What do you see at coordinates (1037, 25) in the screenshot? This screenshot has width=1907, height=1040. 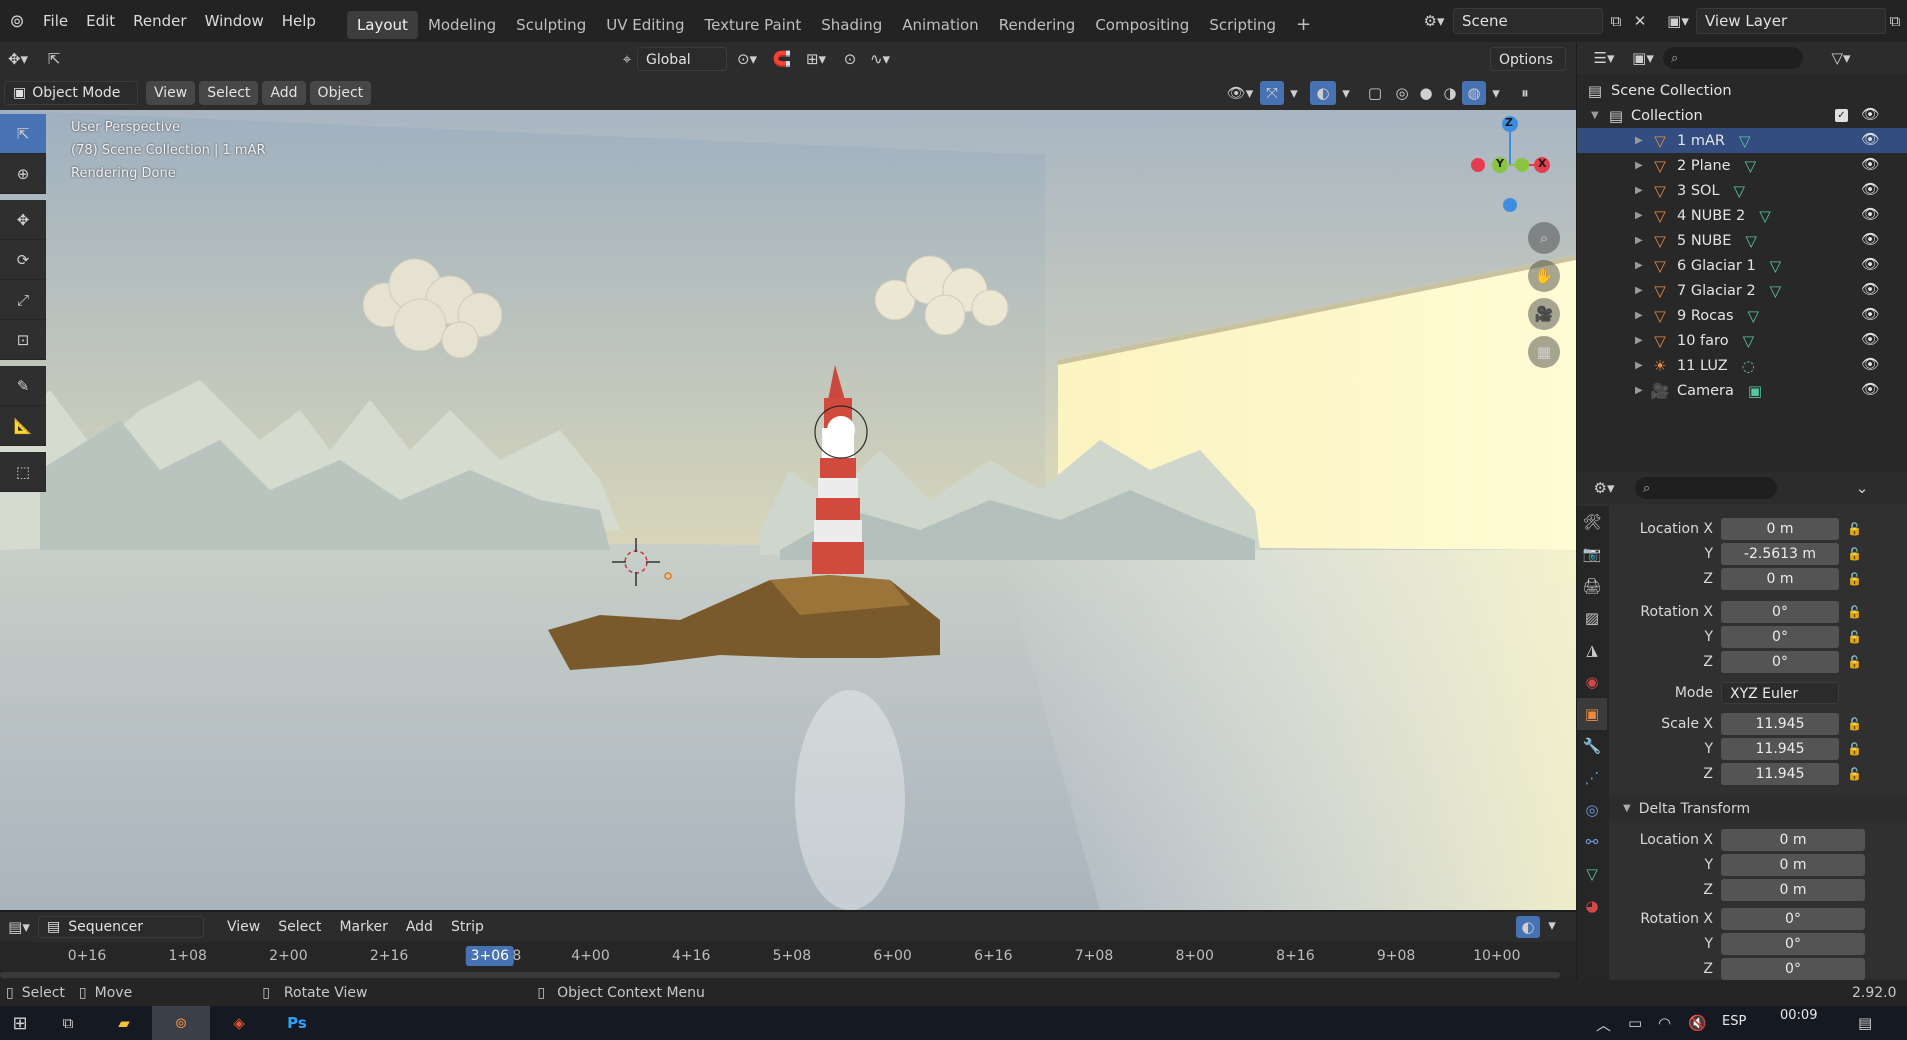 I see `tab-rendering: Rendering` at bounding box center [1037, 25].